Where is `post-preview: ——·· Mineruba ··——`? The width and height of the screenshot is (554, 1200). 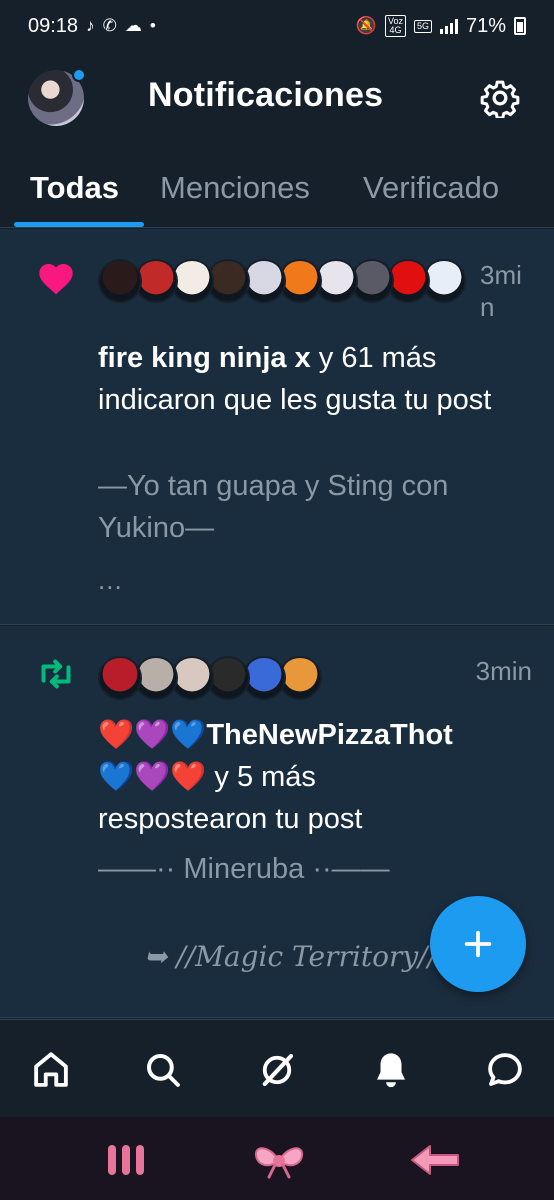
post-preview: ——·· Mineruba ··—— is located at coordinates (244, 869).